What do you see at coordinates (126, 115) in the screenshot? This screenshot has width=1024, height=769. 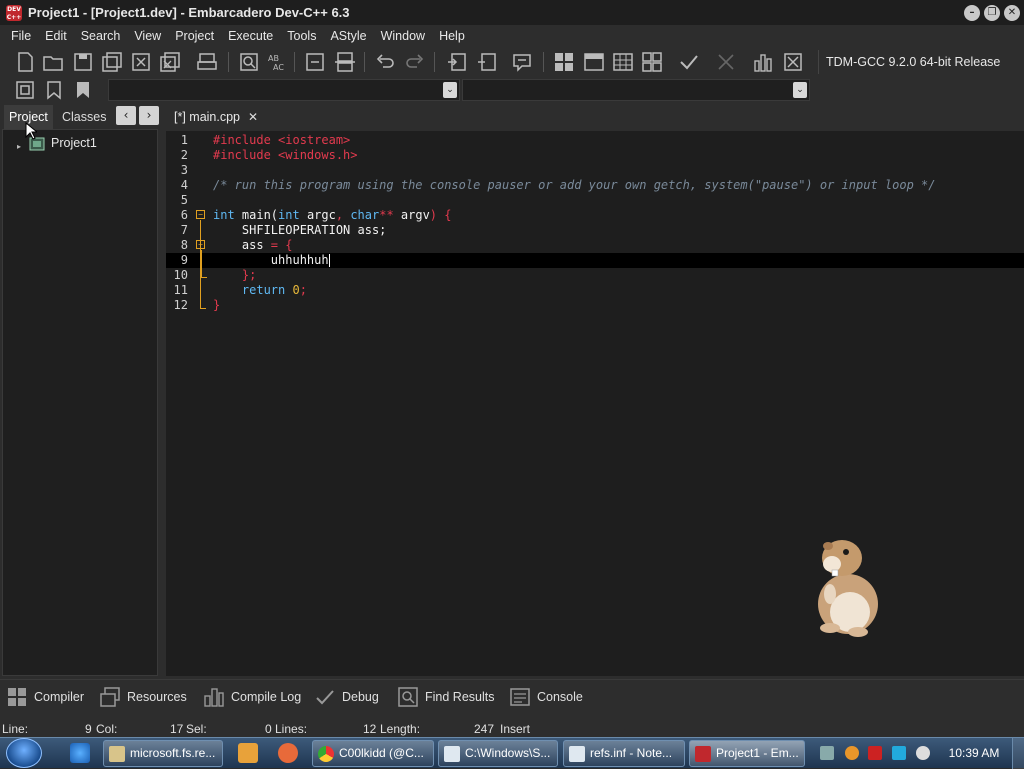 I see `tab-scroll-left-button: ‹` at bounding box center [126, 115].